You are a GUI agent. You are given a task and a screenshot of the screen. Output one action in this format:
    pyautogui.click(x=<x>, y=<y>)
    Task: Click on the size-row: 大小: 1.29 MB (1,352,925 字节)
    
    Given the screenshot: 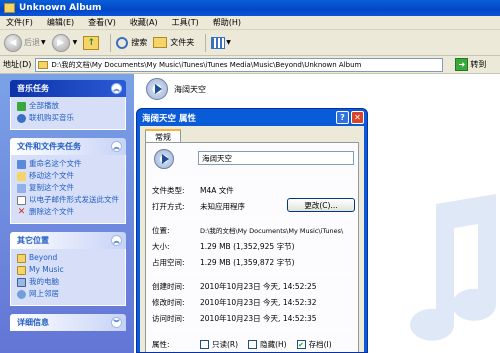 What is the action you would take?
    pyautogui.click(x=223, y=246)
    